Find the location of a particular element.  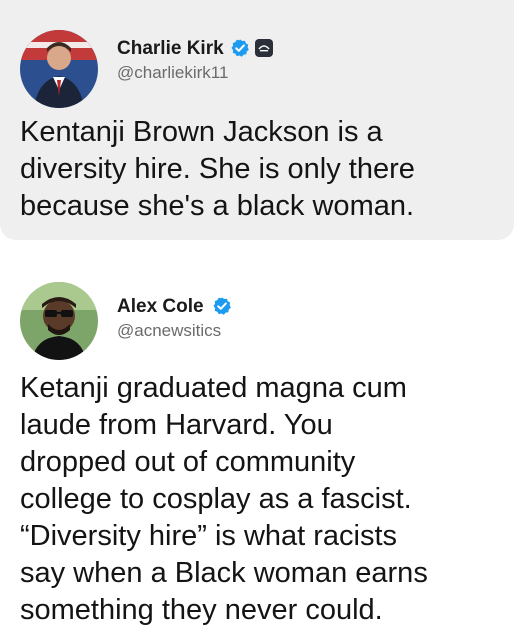

affiliate-badge-icon is located at coordinates (264, 48).